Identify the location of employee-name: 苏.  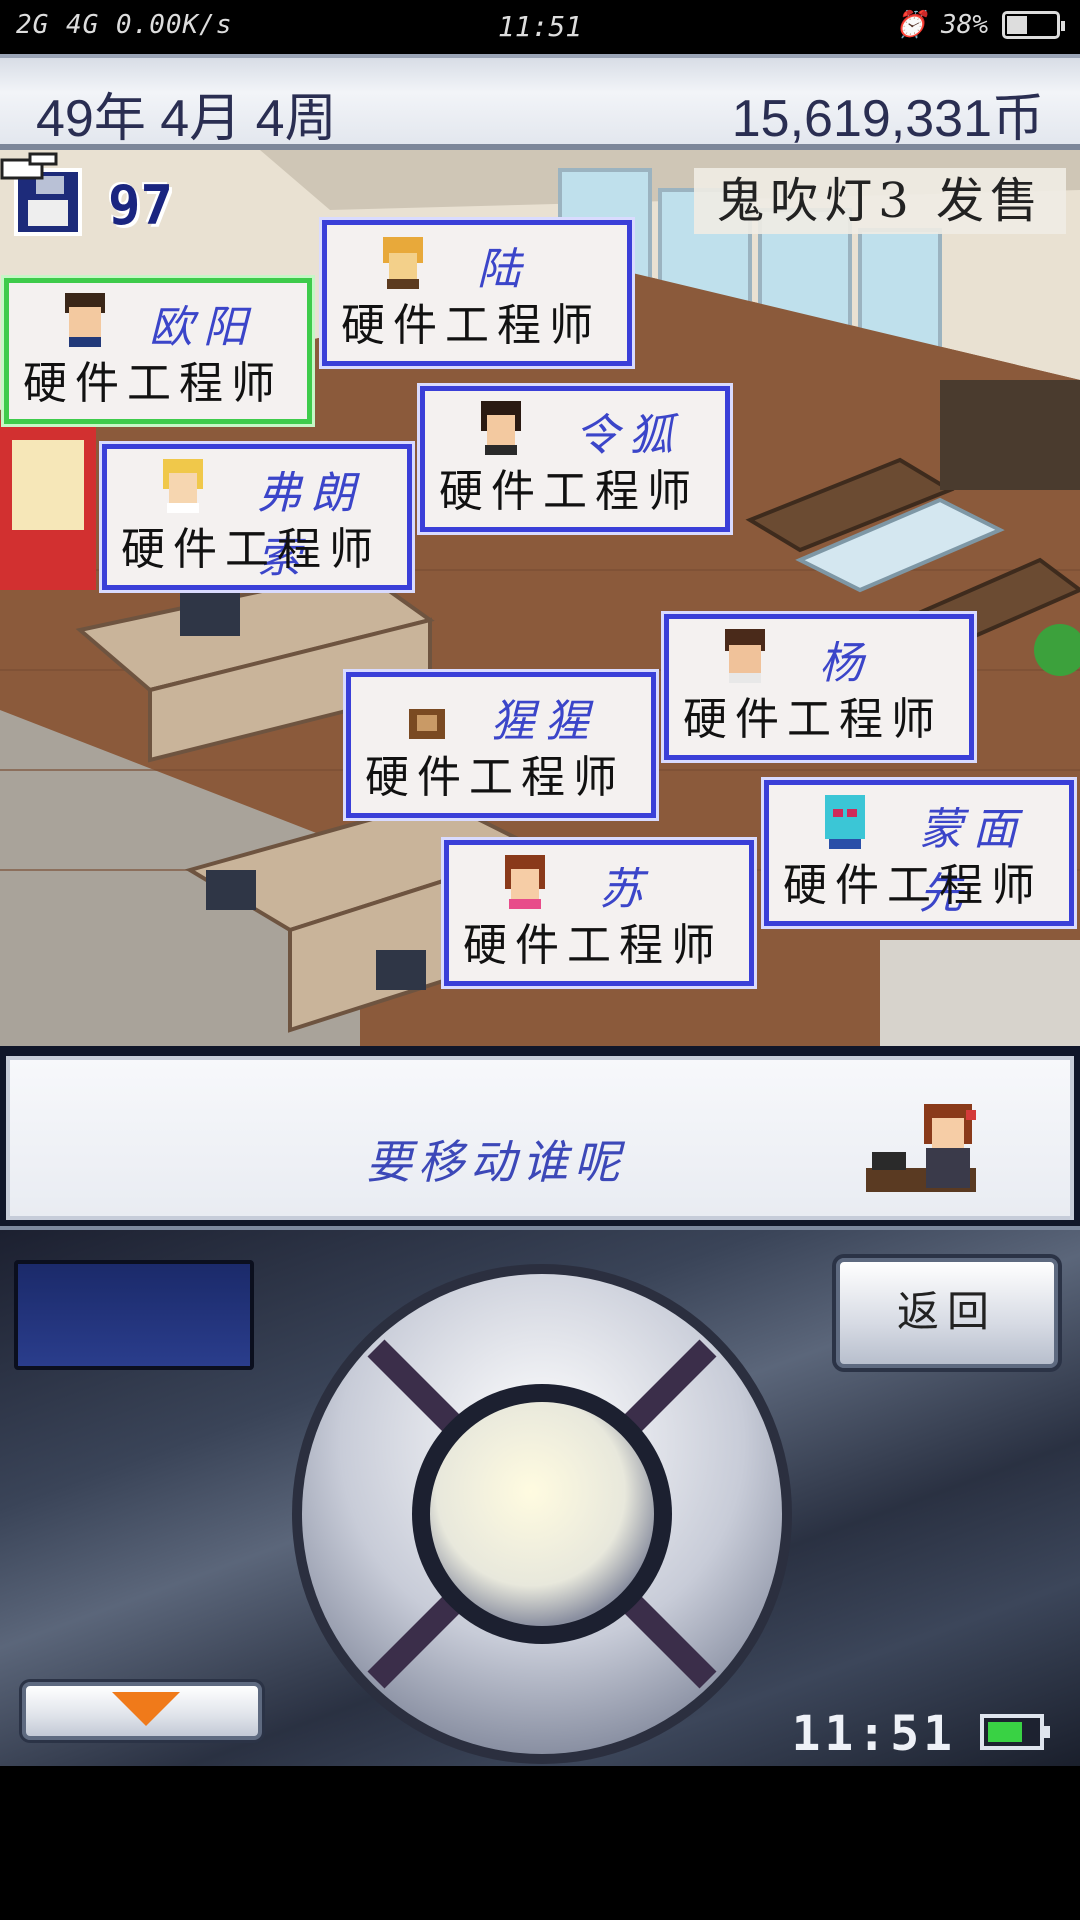
(626, 889).